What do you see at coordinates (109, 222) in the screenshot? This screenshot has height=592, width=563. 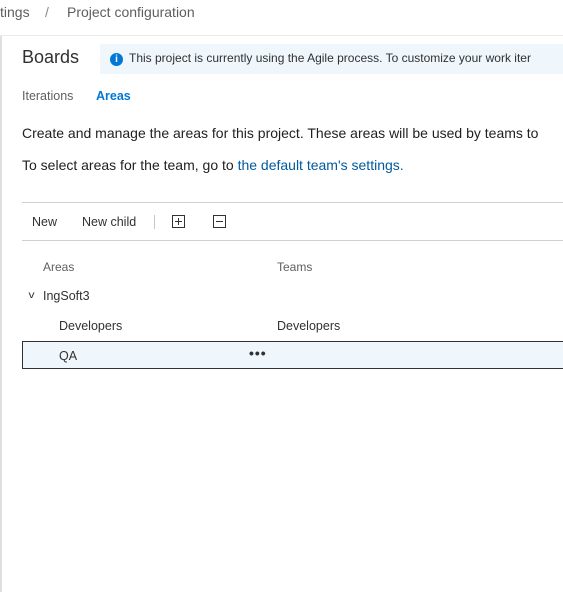 I see `new-child-button: New child` at bounding box center [109, 222].